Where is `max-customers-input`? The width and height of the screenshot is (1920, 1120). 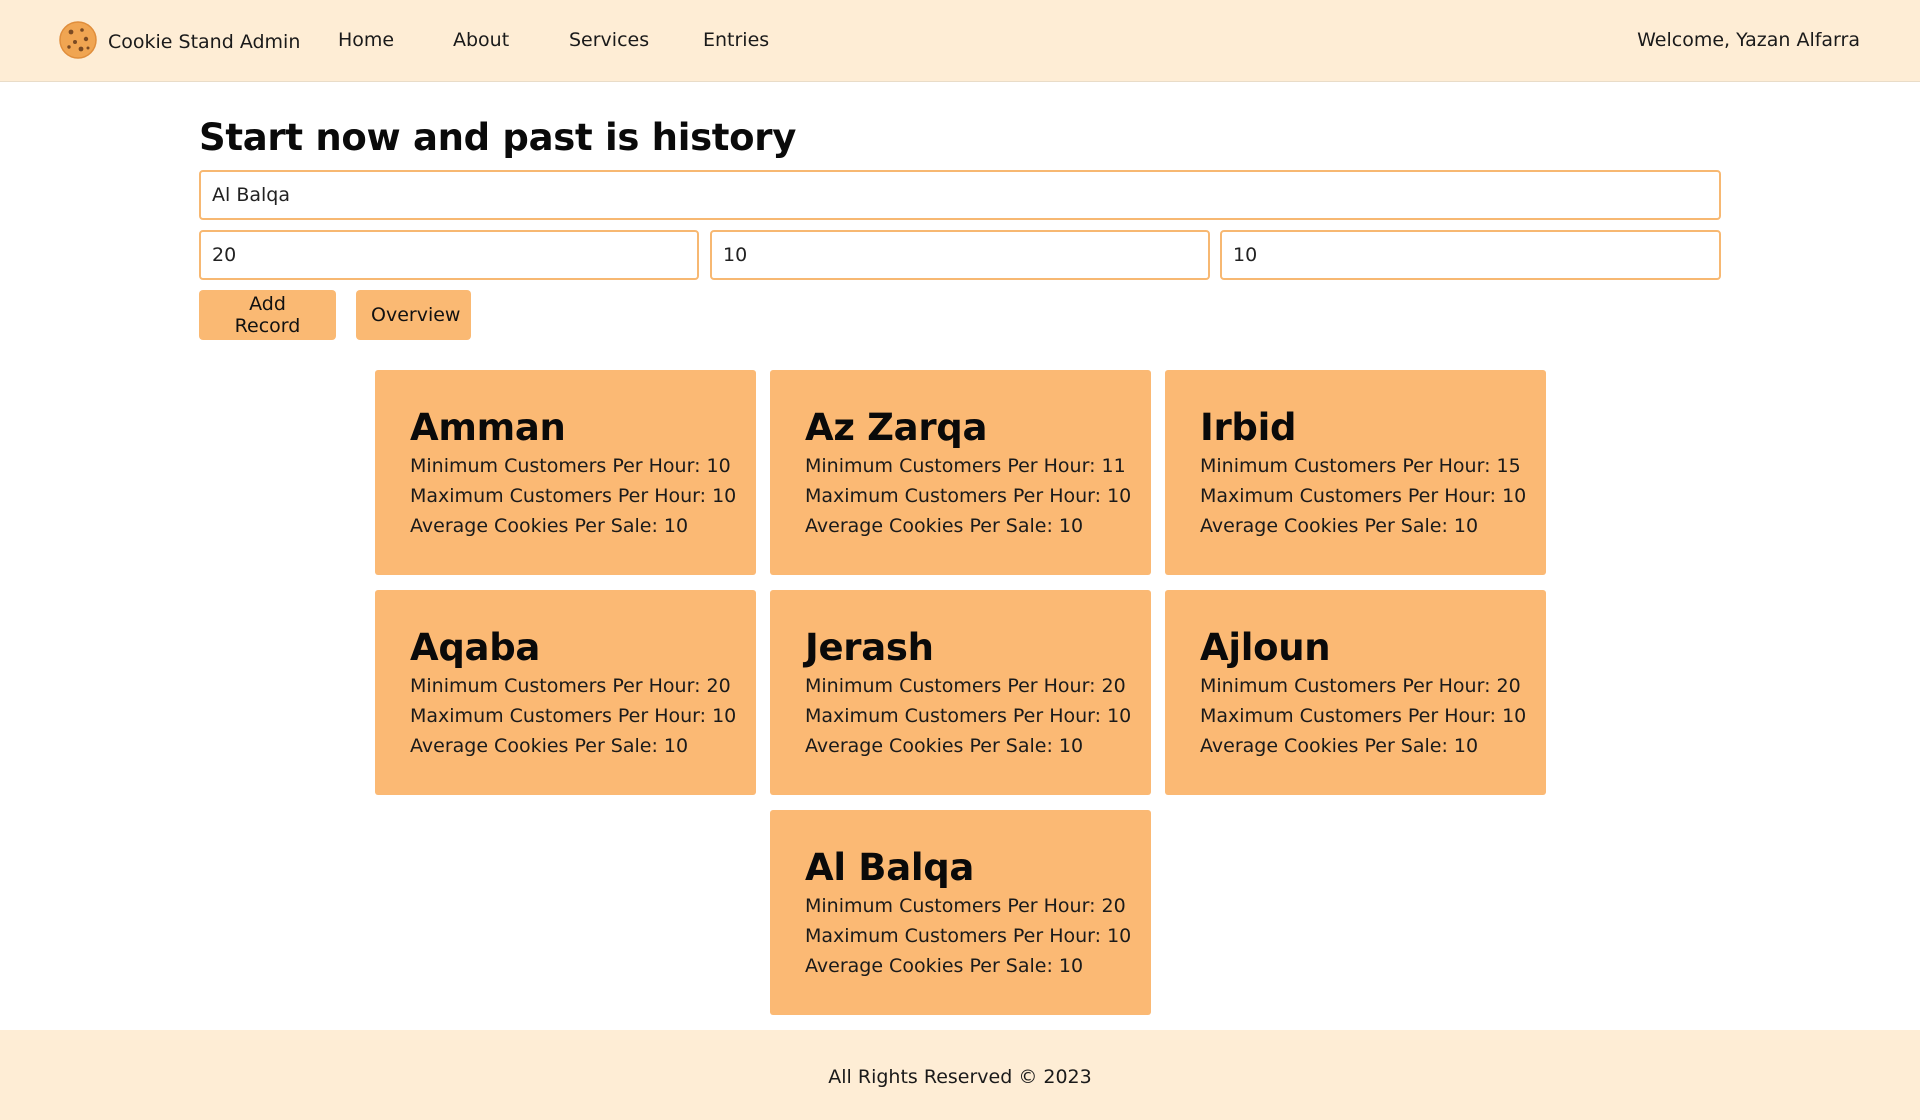
max-customers-input is located at coordinates (960, 255).